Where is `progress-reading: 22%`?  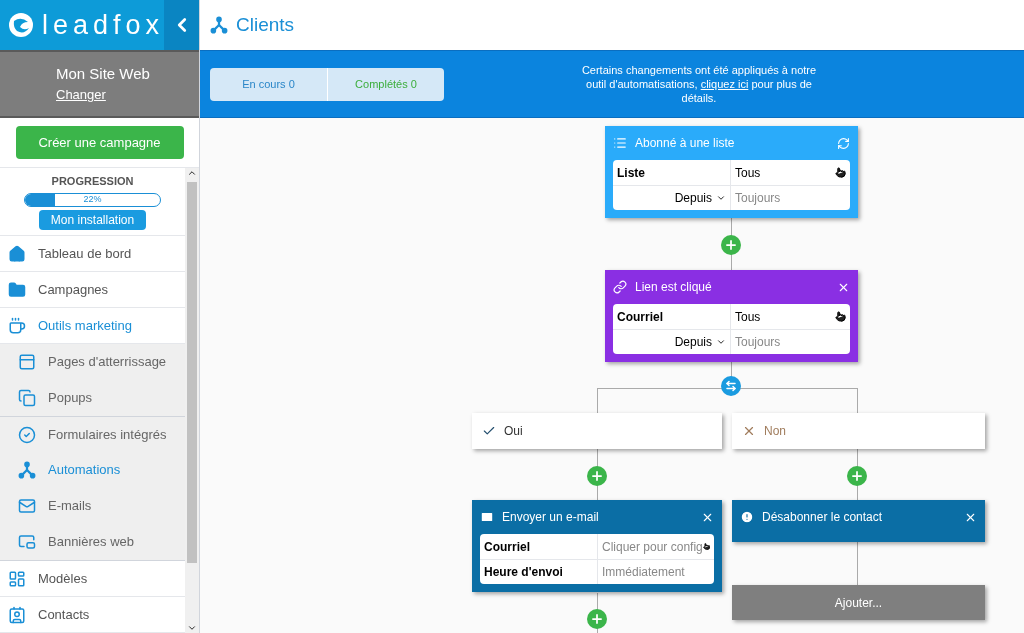
progress-reading: 22% is located at coordinates (92, 199).